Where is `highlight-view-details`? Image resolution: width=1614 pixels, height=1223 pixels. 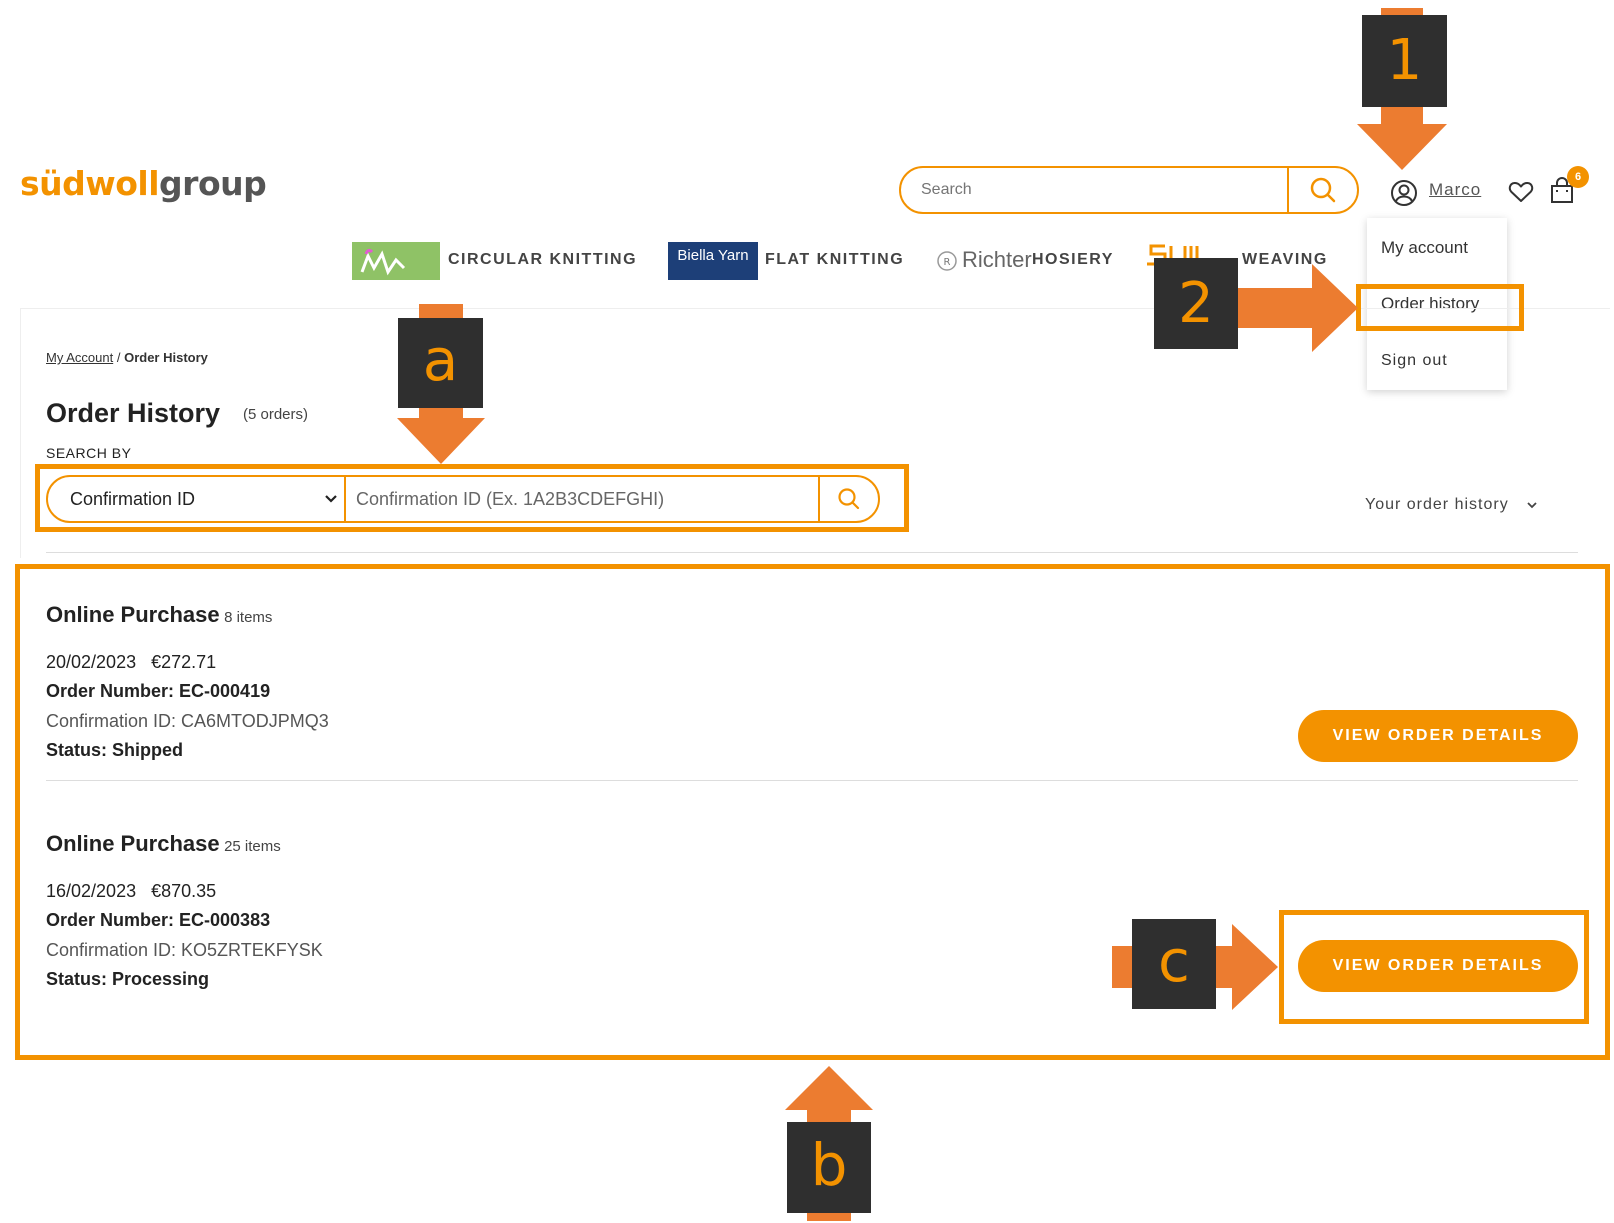
highlight-view-details is located at coordinates (1434, 967).